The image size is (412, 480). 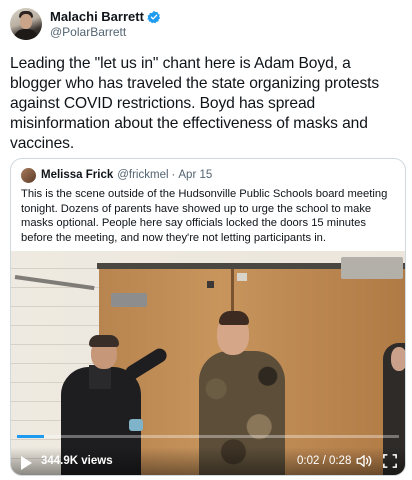 What do you see at coordinates (77, 461) in the screenshot?
I see `video-view-count: 344.9K views` at bounding box center [77, 461].